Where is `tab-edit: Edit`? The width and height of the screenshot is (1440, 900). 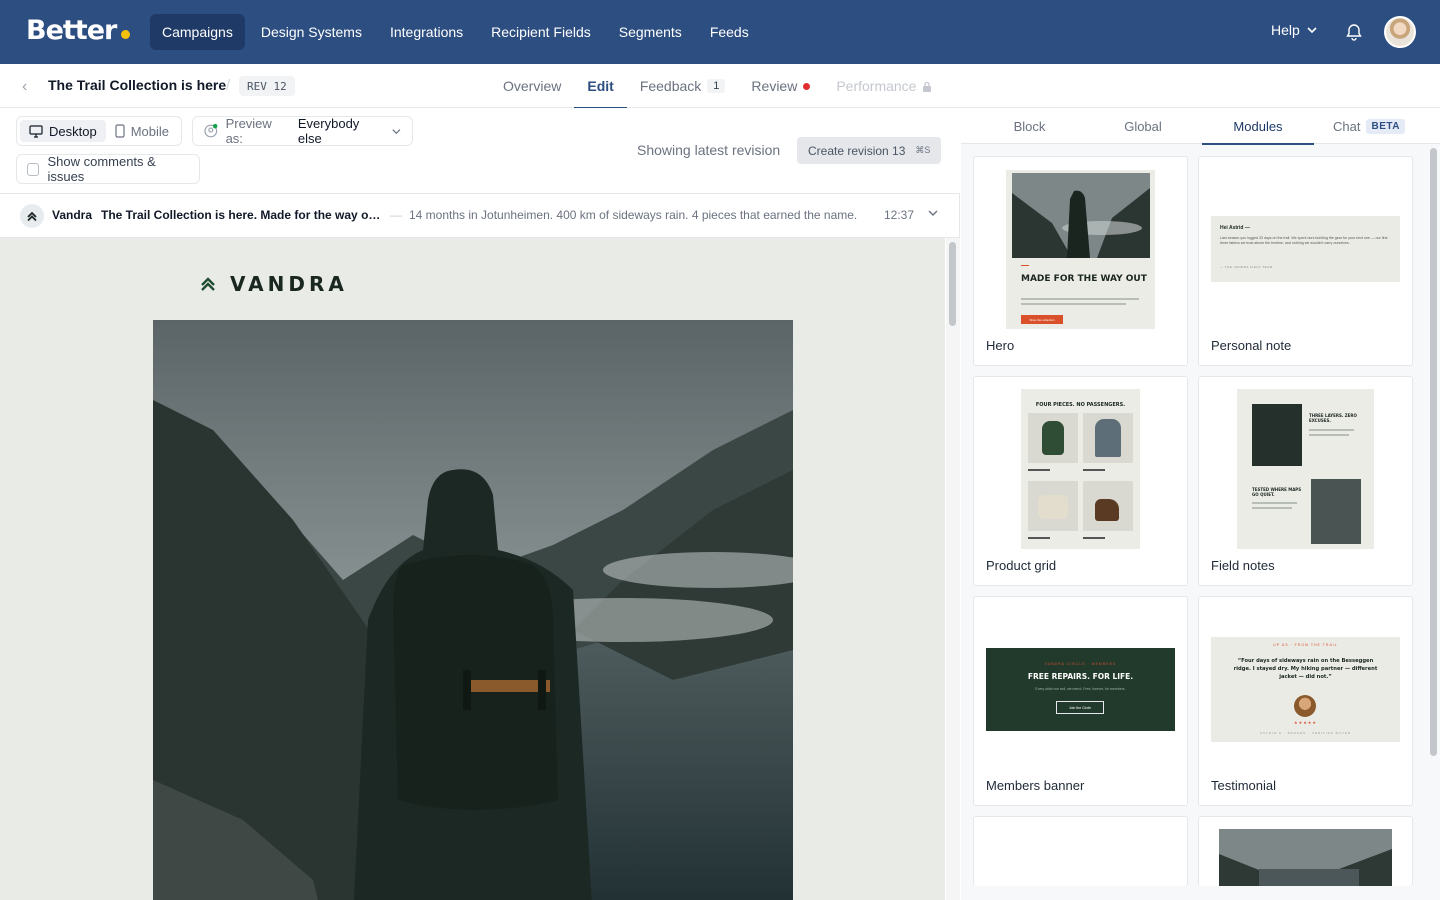 tab-edit: Edit is located at coordinates (601, 86).